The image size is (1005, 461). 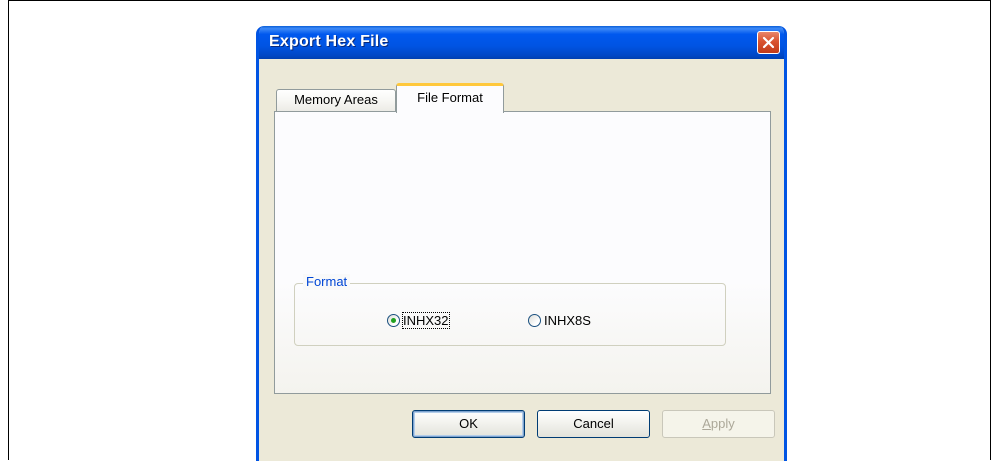 What do you see at coordinates (329, 41) in the screenshot?
I see `window-title: Export Hex File` at bounding box center [329, 41].